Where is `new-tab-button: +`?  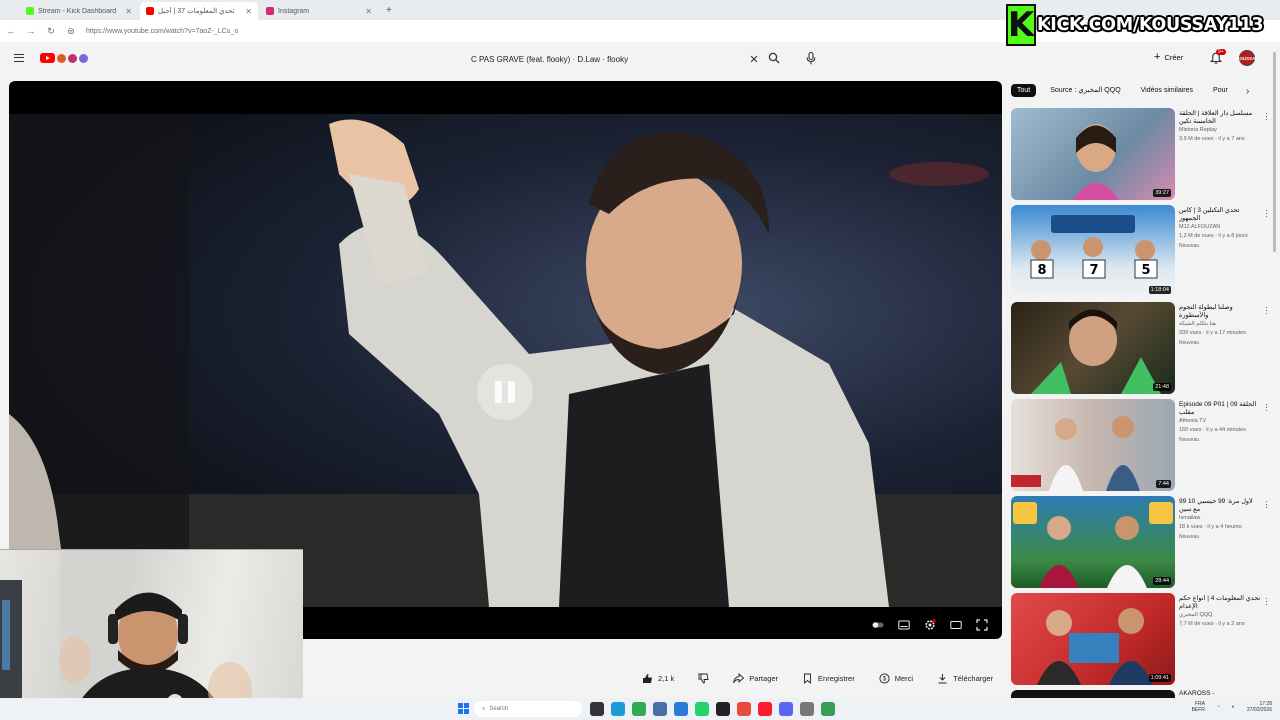
new-tab-button: + is located at coordinates (389, 10).